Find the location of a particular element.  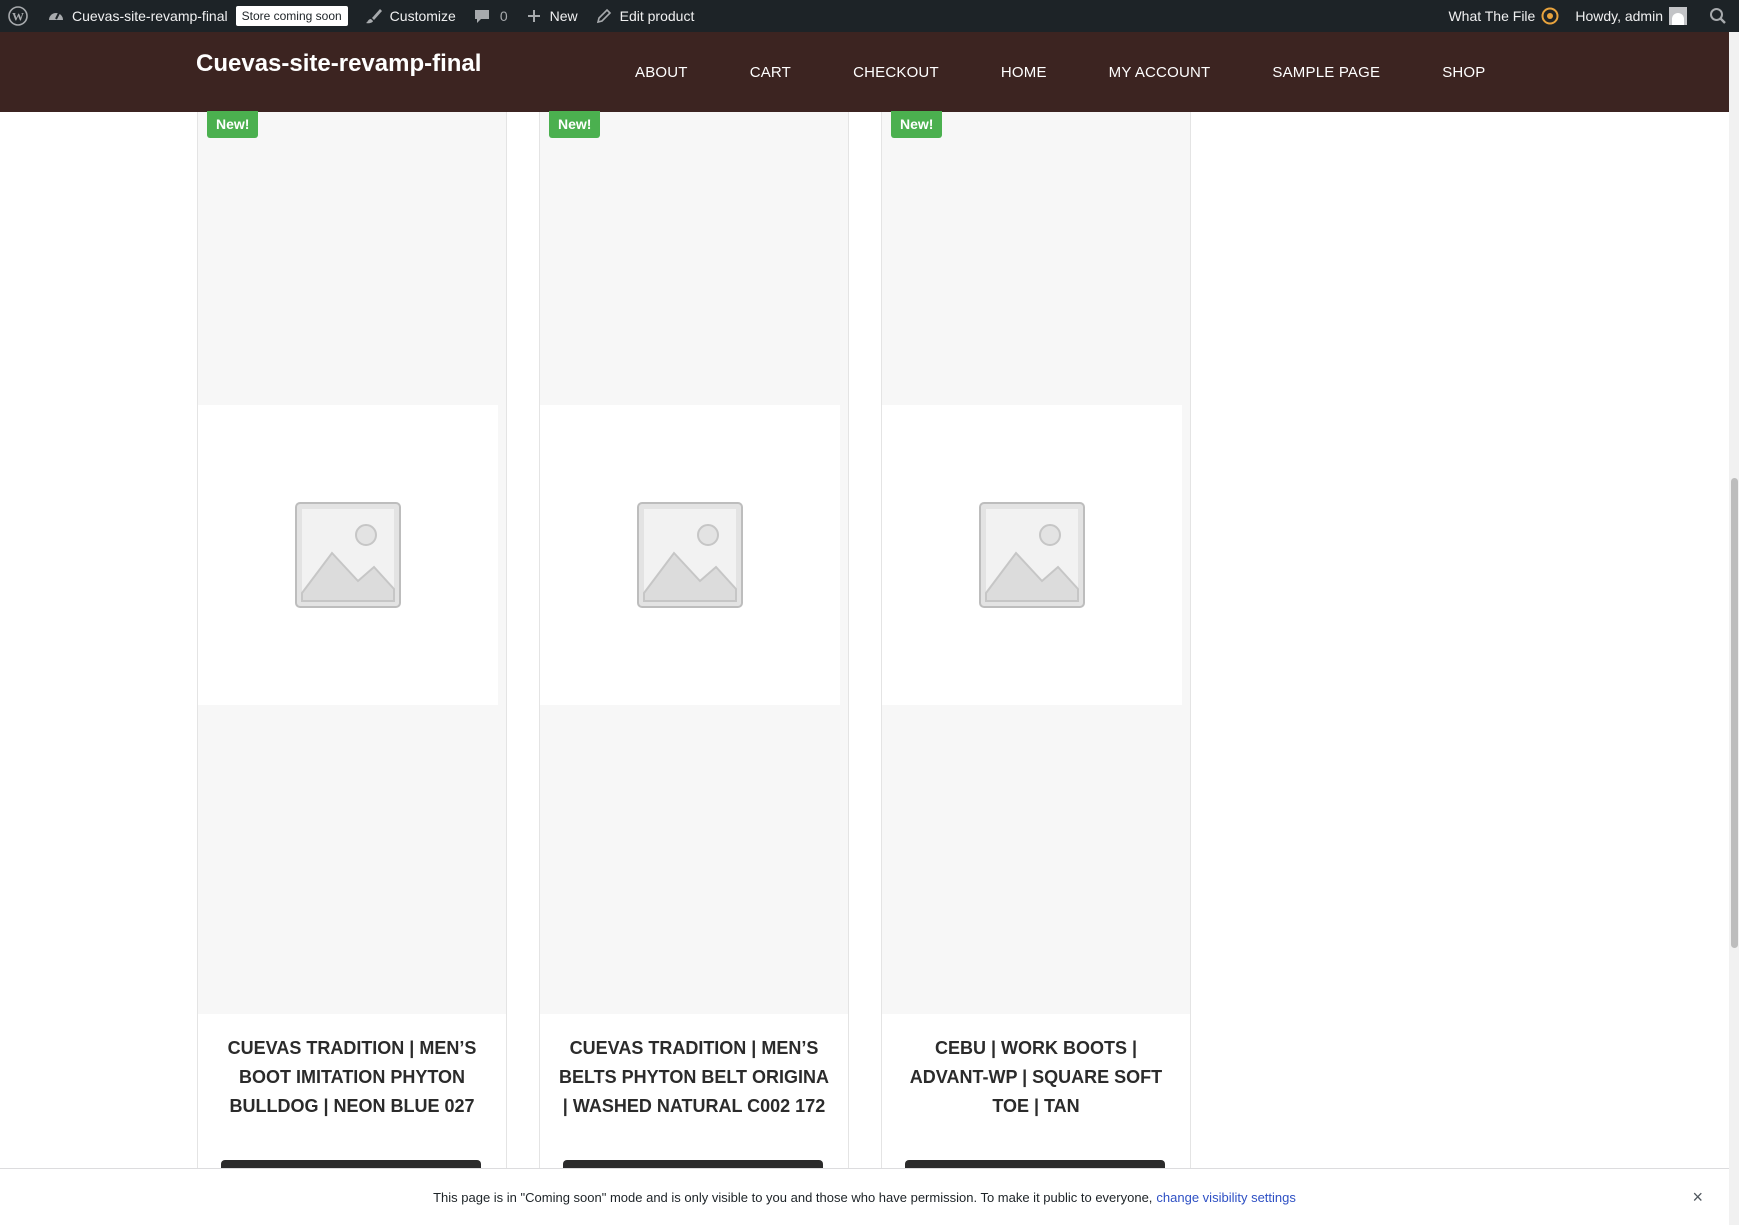

new-content-button: New is located at coordinates (551, 16).